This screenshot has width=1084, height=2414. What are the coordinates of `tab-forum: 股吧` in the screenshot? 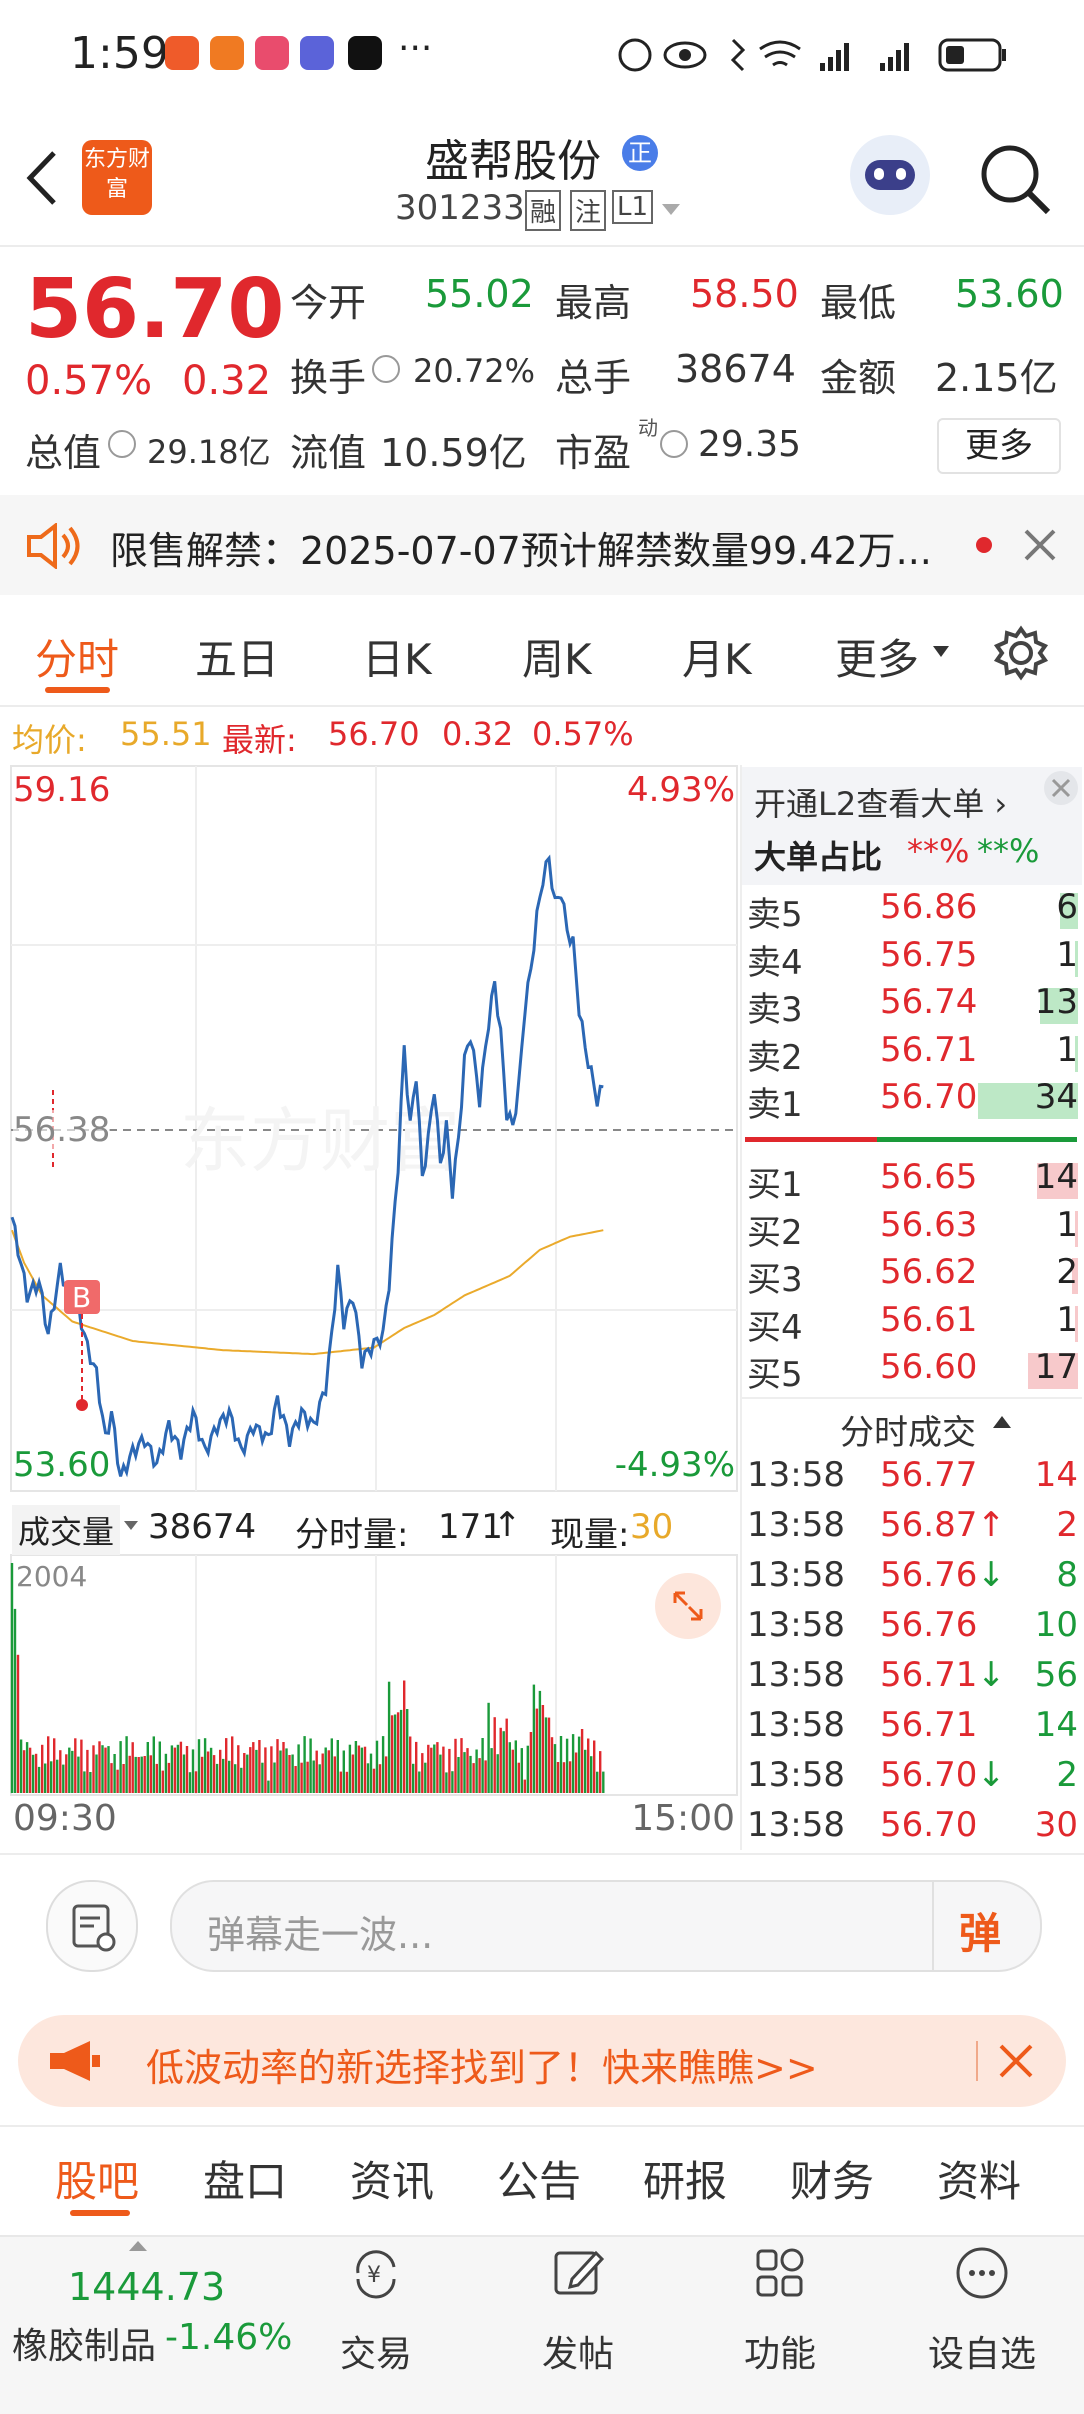 It's located at (97, 2178).